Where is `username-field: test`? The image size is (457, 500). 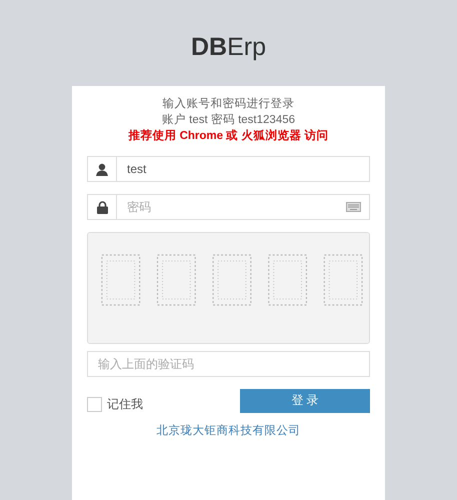
username-field: test is located at coordinates (228, 169).